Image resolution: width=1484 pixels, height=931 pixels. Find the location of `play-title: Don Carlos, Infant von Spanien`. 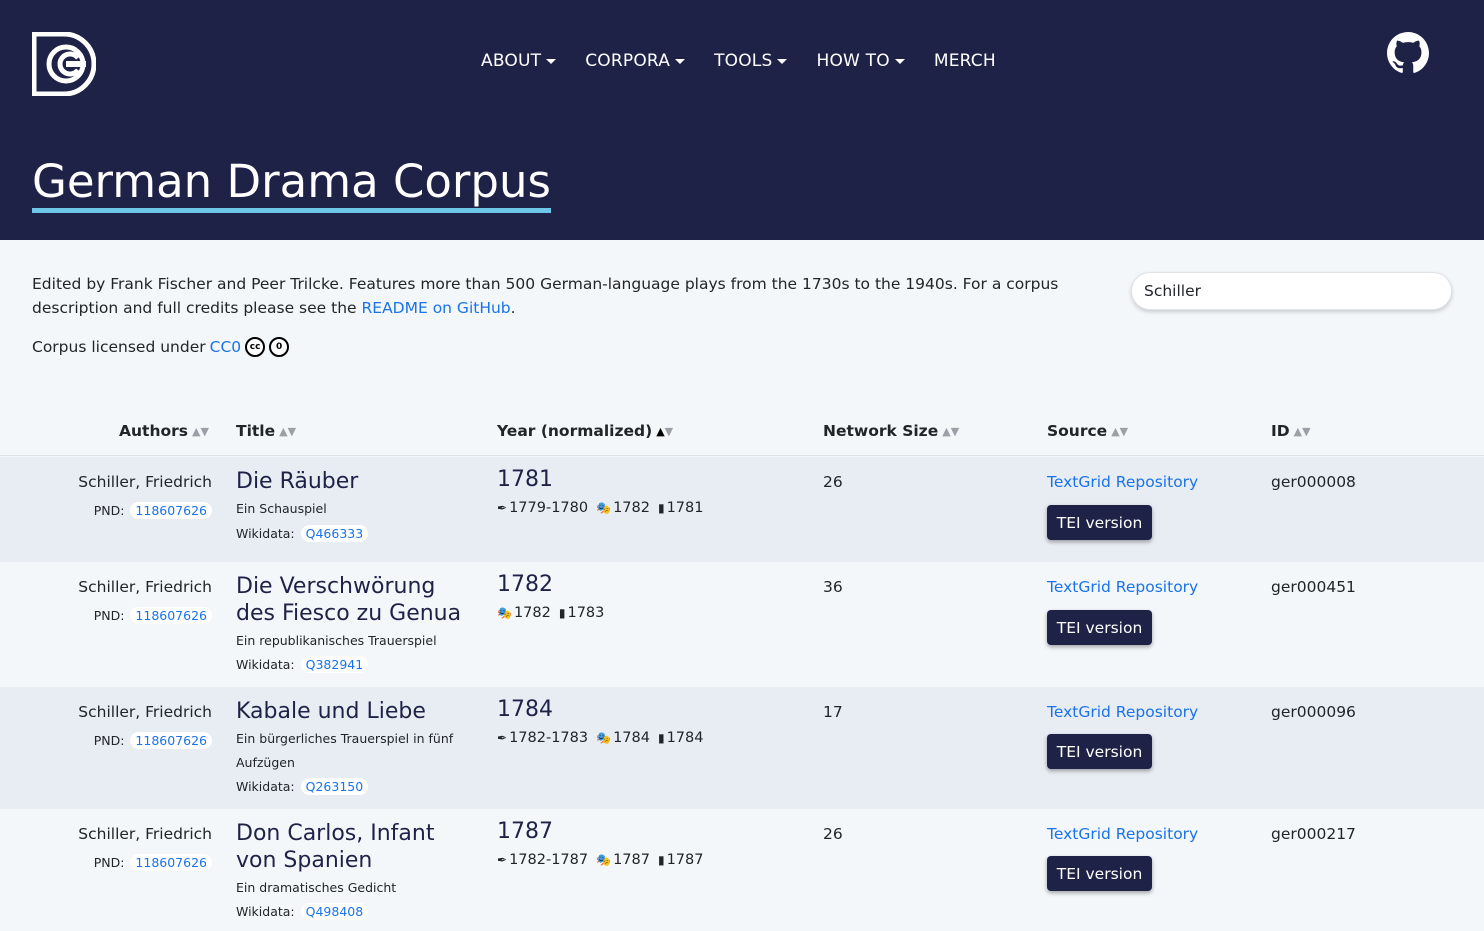

play-title: Don Carlos, Infant von Spanien is located at coordinates (356, 847).